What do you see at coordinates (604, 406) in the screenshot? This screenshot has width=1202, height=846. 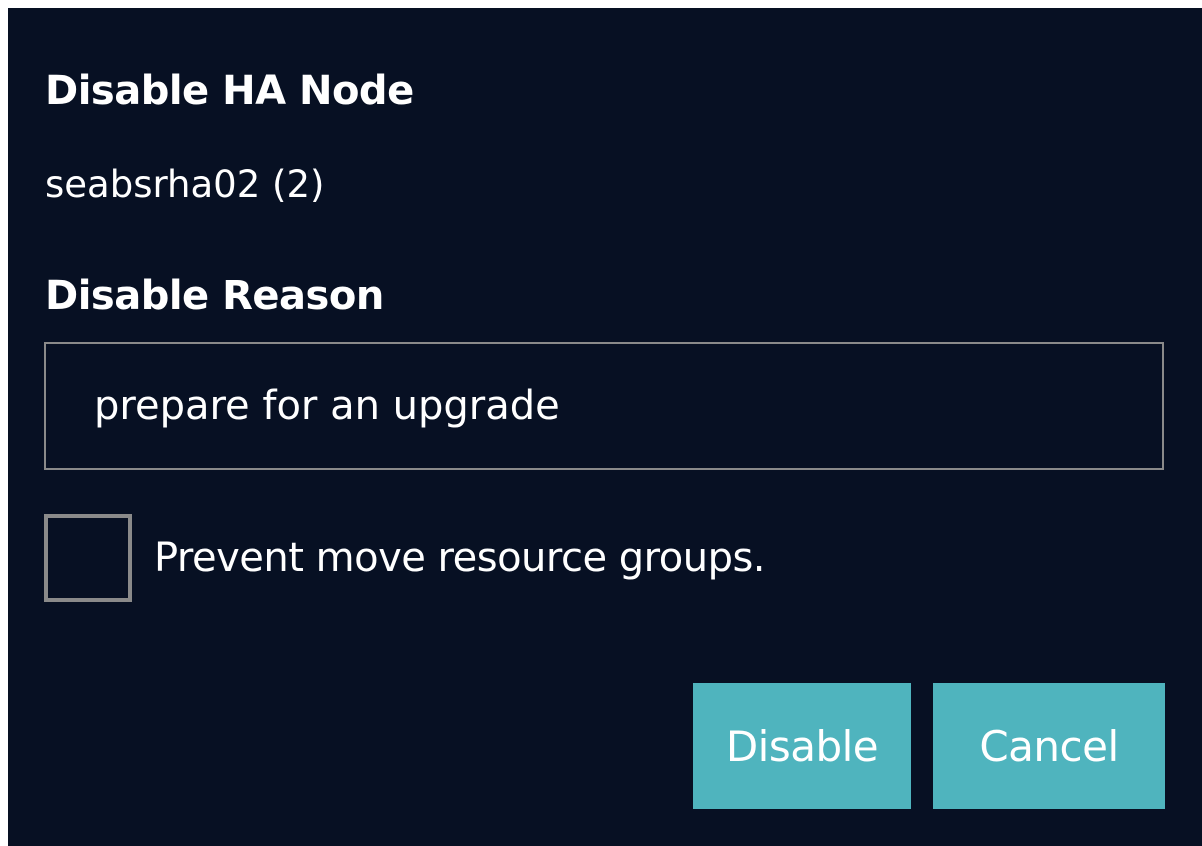 I see `disable-reason-input` at bounding box center [604, 406].